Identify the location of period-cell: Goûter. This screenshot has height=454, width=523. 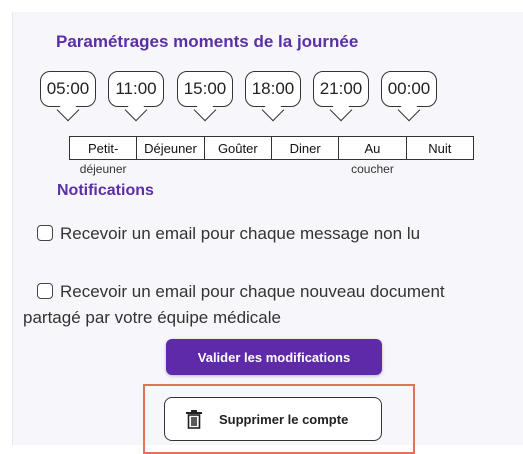
(237, 148).